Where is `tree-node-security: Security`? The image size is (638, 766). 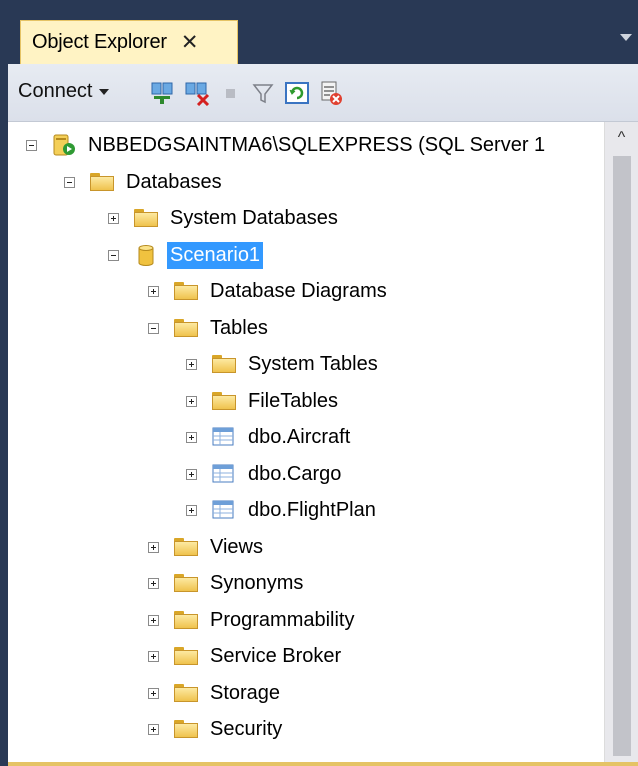
tree-node-security: Security is located at coordinates (216, 729).